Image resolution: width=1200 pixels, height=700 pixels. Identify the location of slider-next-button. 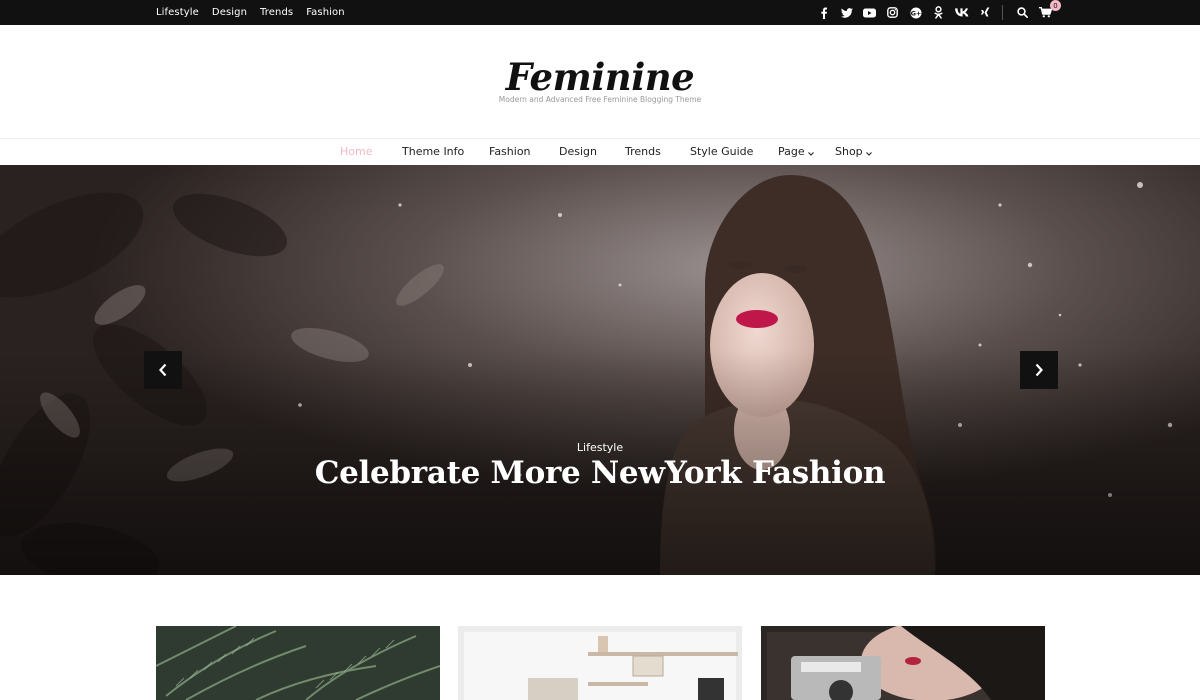
(1039, 370).